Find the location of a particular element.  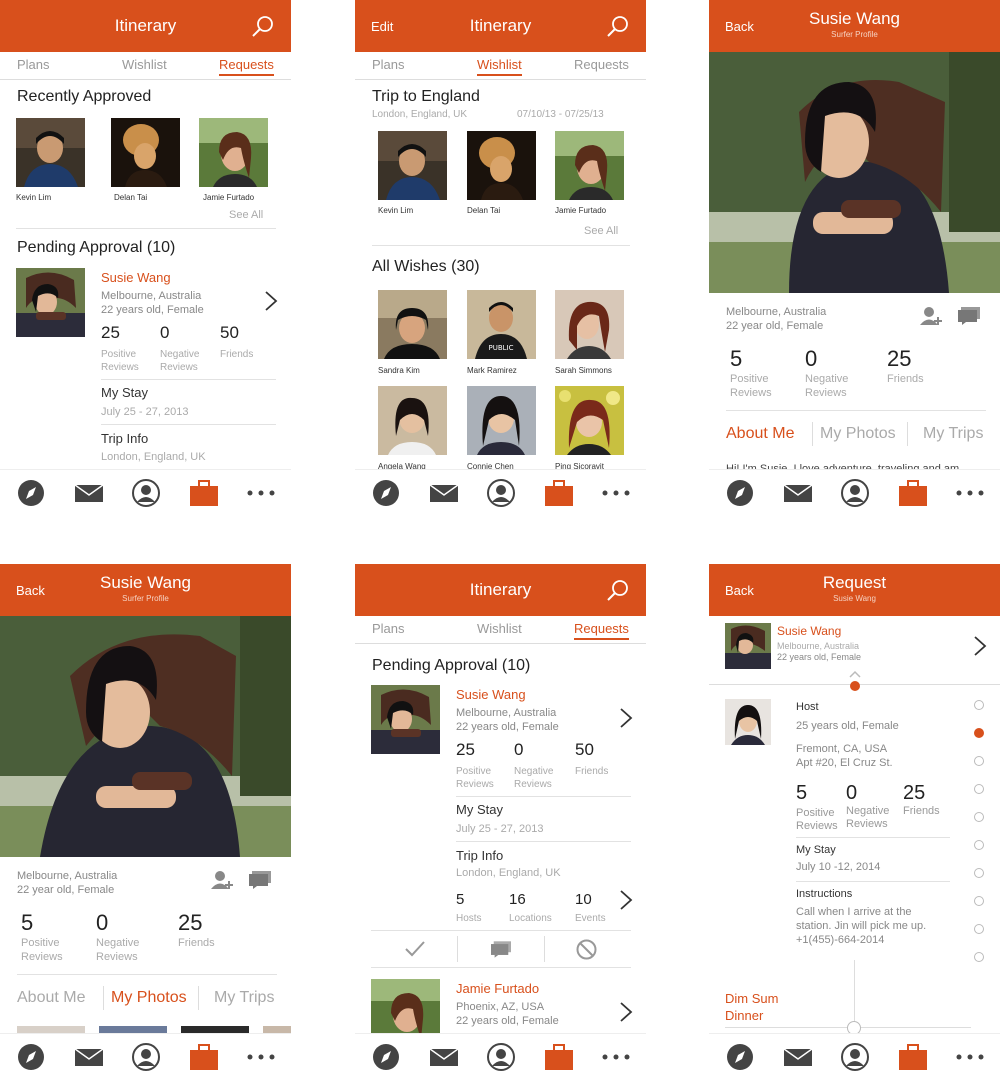

avatar: PUBLIC is located at coordinates (501, 324).